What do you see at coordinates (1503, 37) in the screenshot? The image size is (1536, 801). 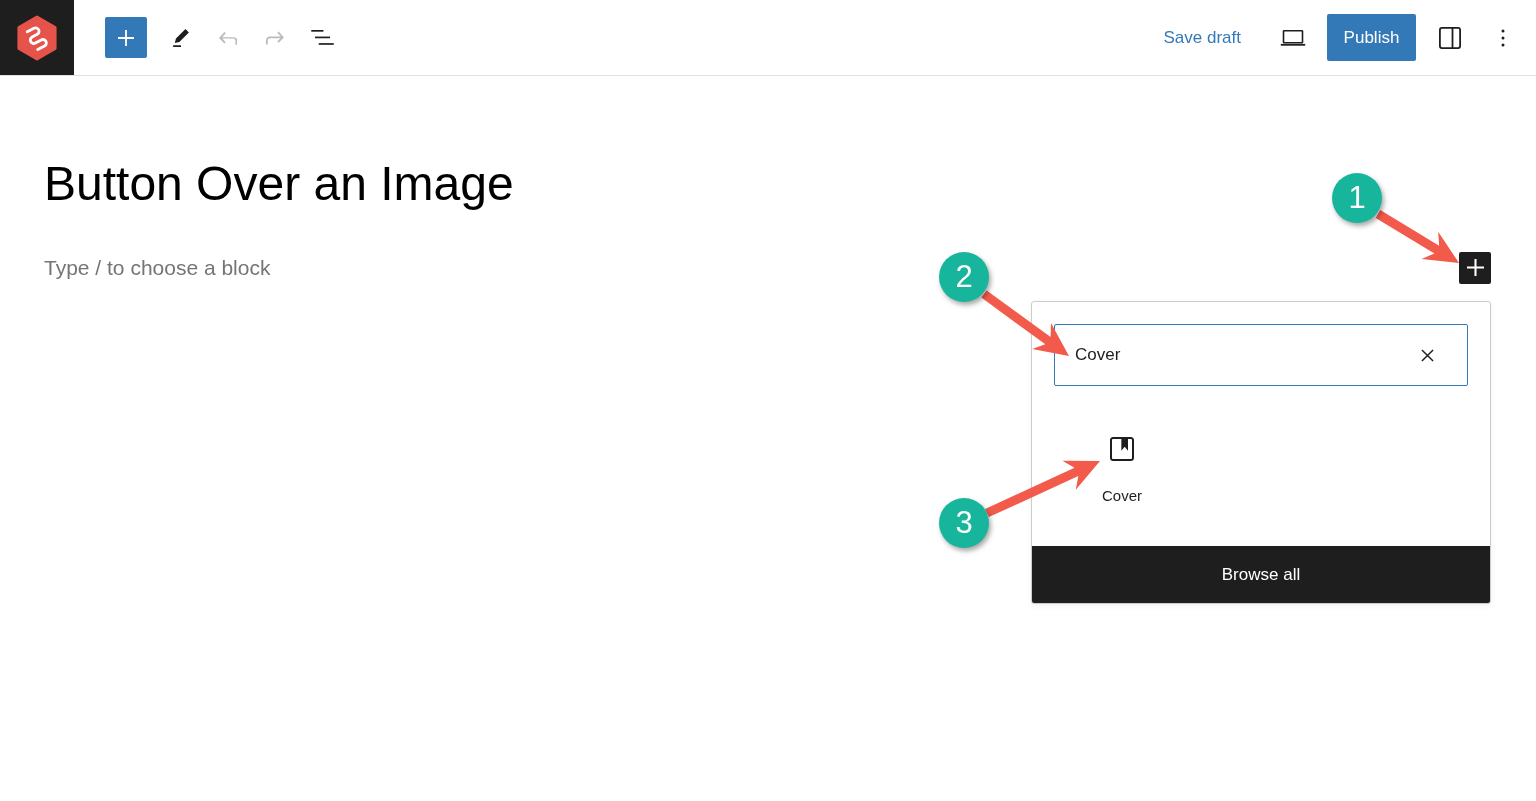 I see `more-options-icon` at bounding box center [1503, 37].